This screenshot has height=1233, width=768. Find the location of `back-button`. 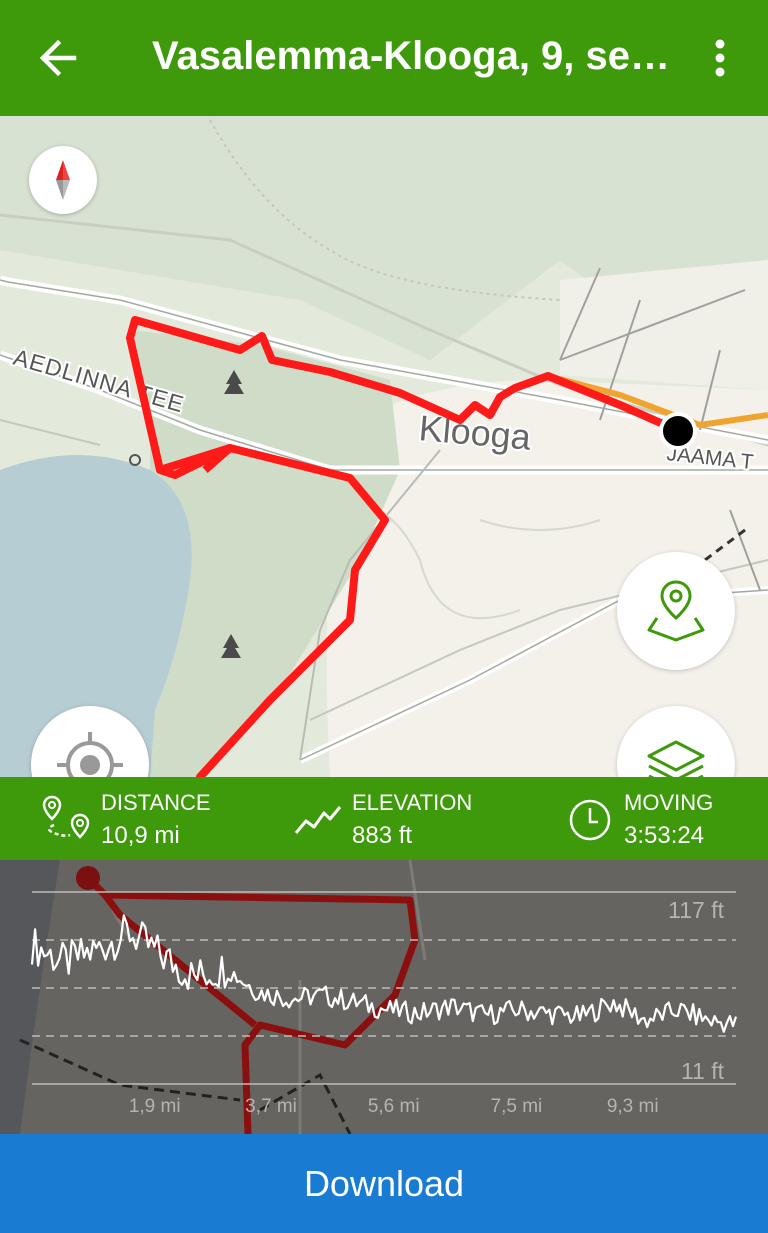

back-button is located at coordinates (58, 58).